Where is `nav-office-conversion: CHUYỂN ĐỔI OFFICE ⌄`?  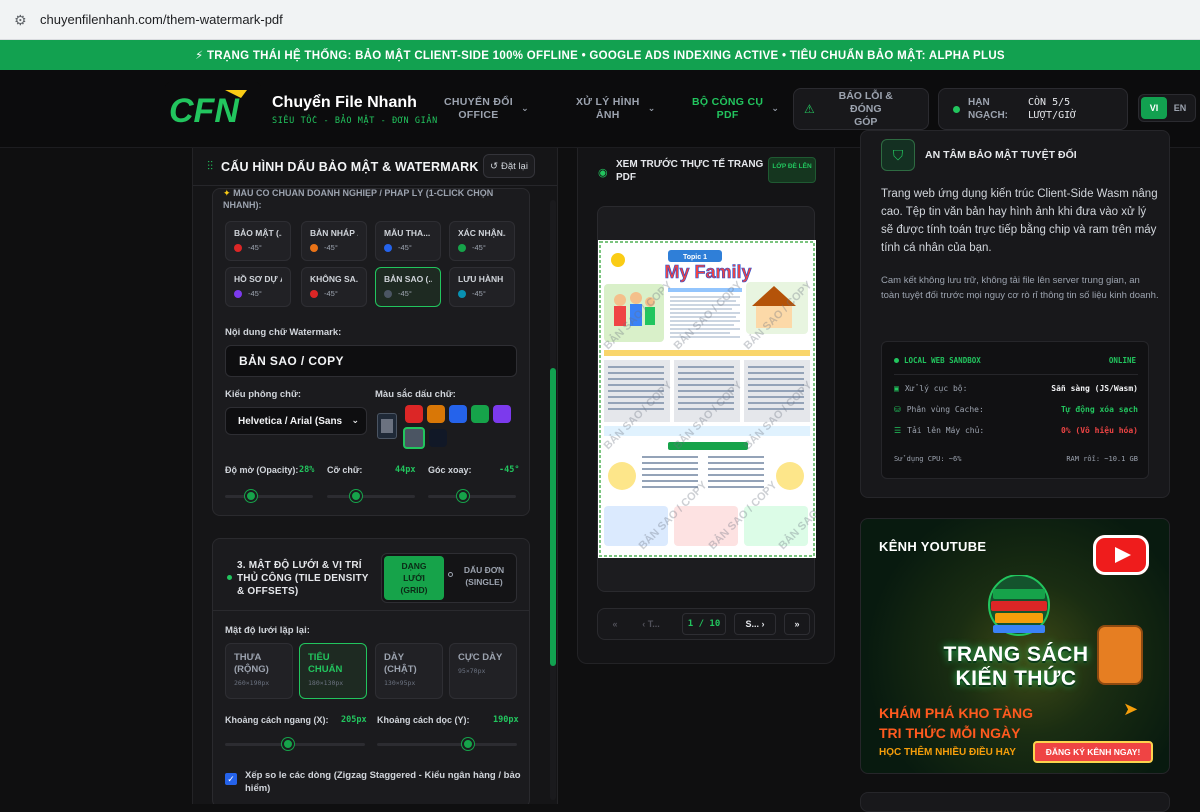
nav-office-conversion: CHUYỂN ĐỔI OFFICE ⌄ is located at coordinates (486, 109).